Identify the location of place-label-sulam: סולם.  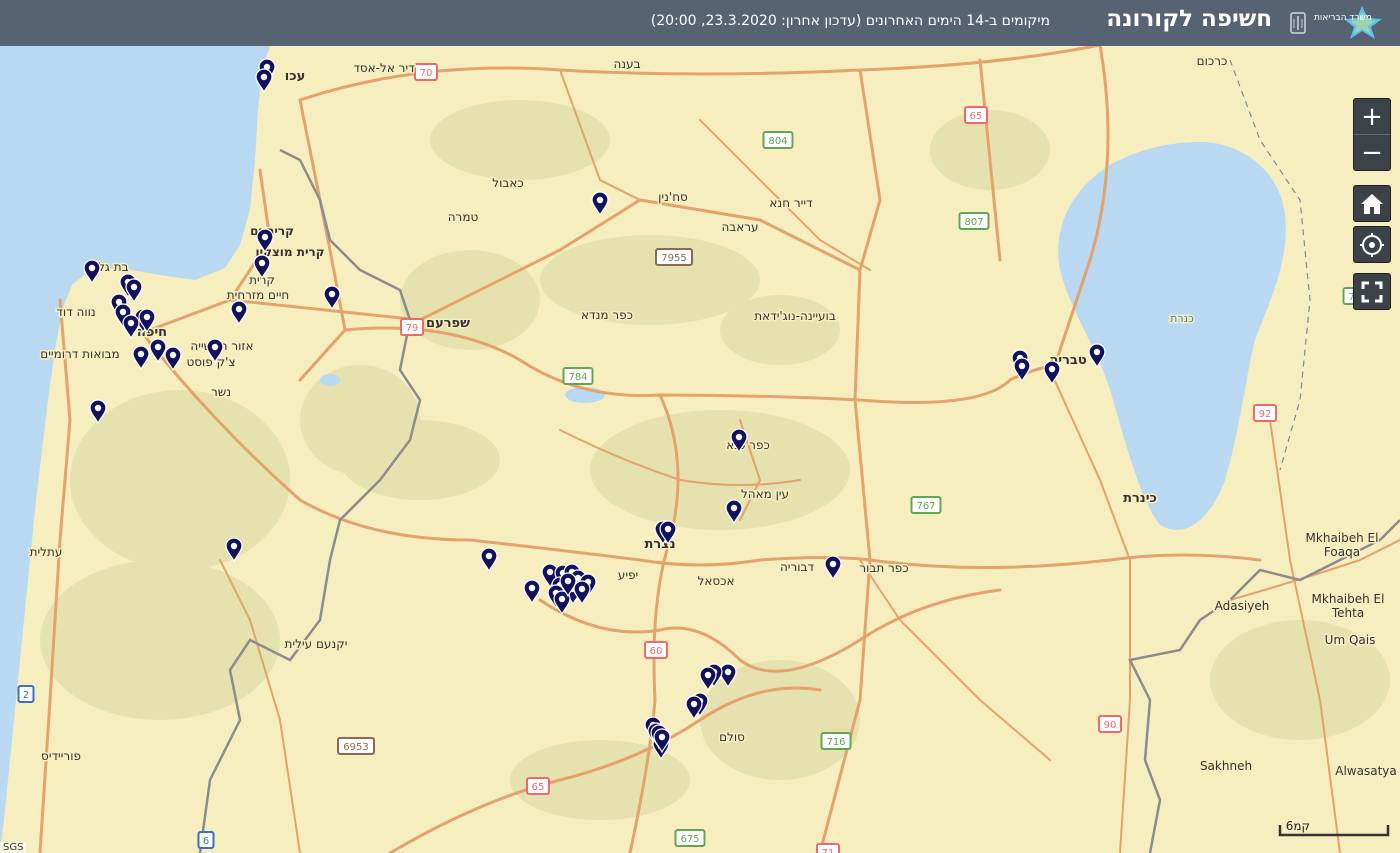
(732, 737).